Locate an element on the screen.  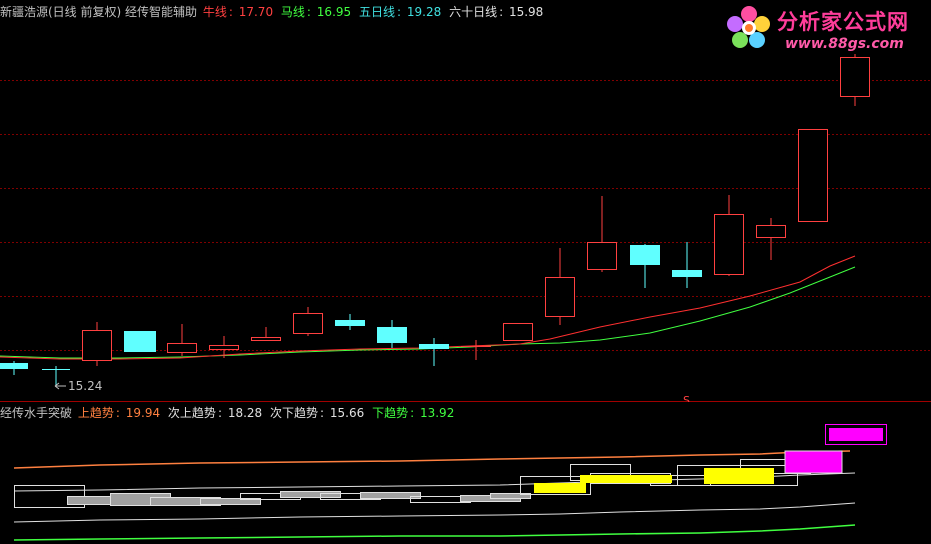
low-price-marker: 15.24 is located at coordinates (78, 386).